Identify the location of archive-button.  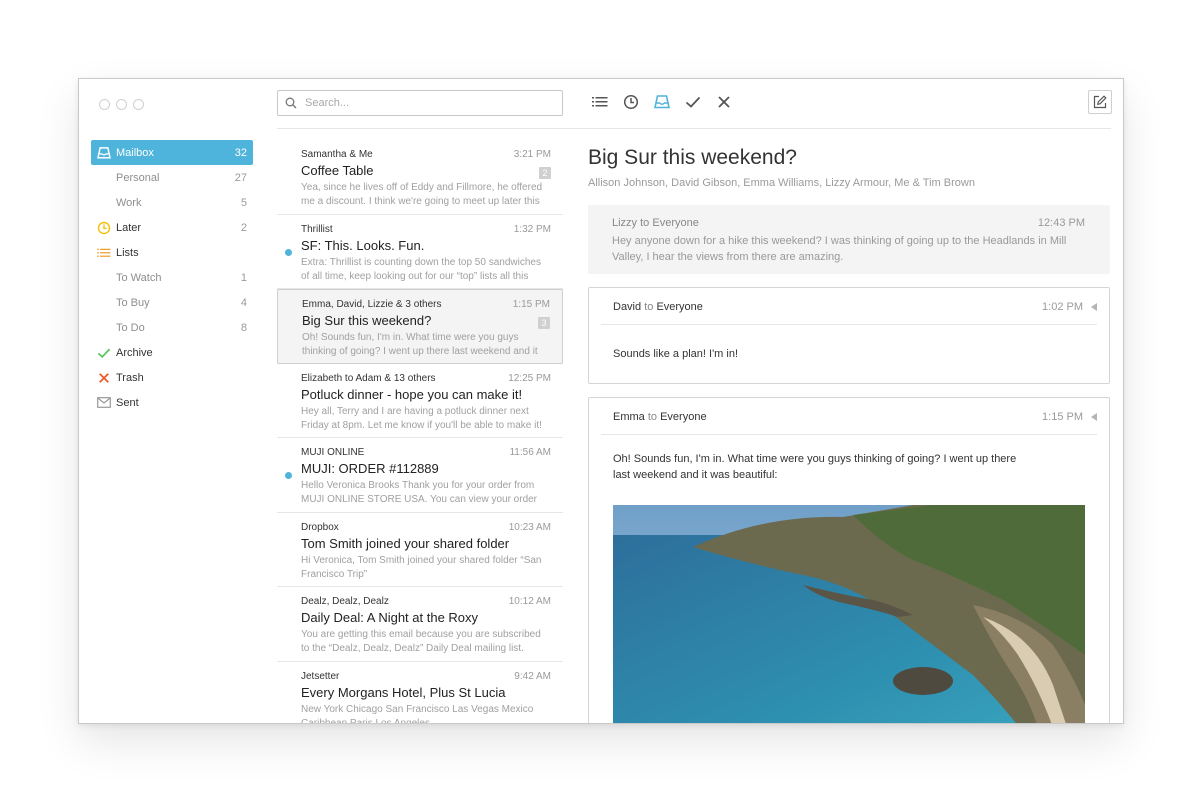
(693, 102).